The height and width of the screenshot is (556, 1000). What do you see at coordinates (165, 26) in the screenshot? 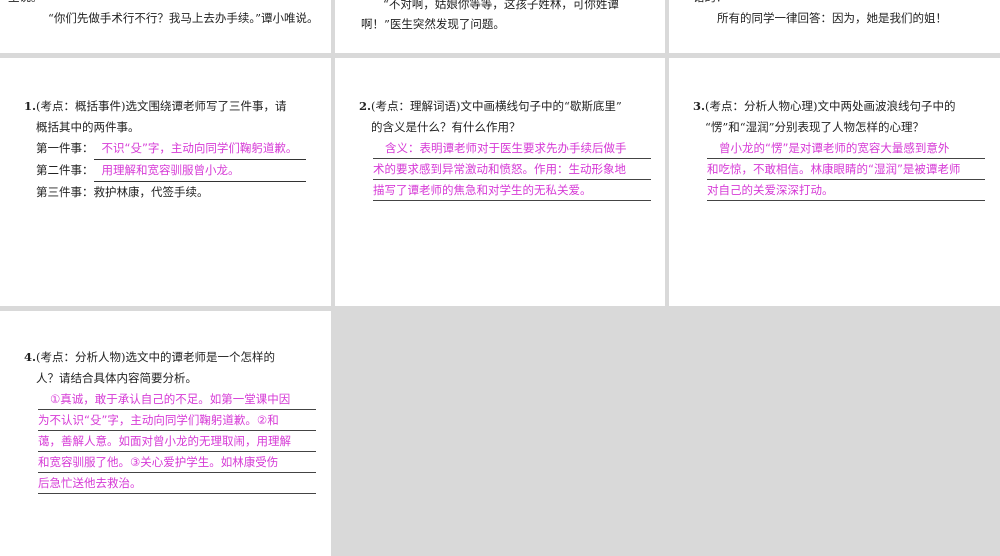
I see `top-panel-left: 生说。 “你们先做手术行不行？我马上去办手续。”谭小唯说。` at bounding box center [165, 26].